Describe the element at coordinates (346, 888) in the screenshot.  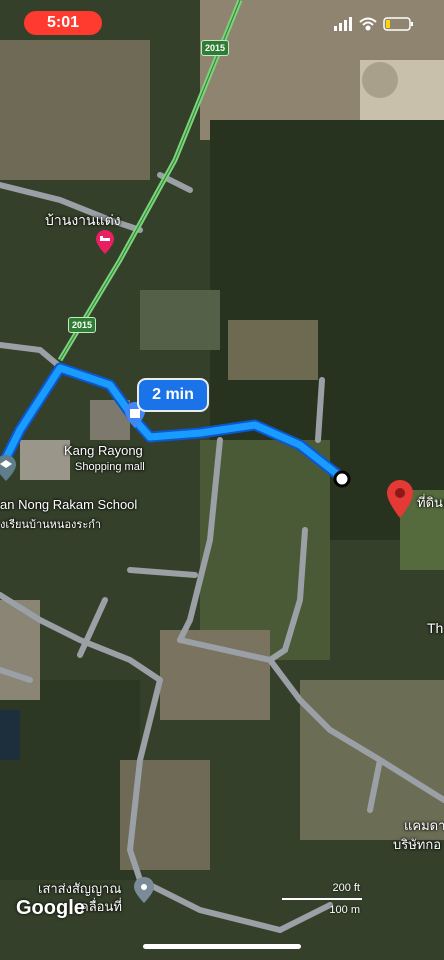
I see `scale-feet: 200 ft` at that location.